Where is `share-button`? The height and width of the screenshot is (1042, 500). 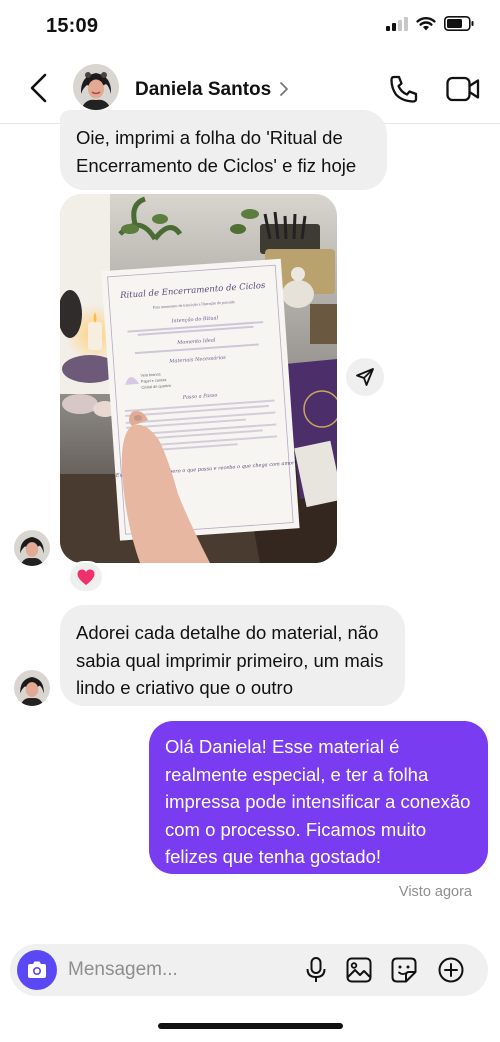
share-button is located at coordinates (365, 377).